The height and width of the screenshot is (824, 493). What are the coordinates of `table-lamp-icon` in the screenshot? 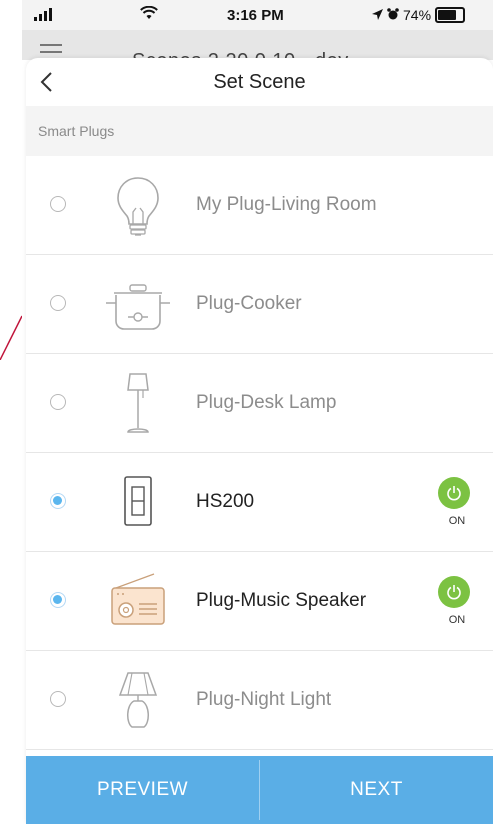 It's located at (138, 700).